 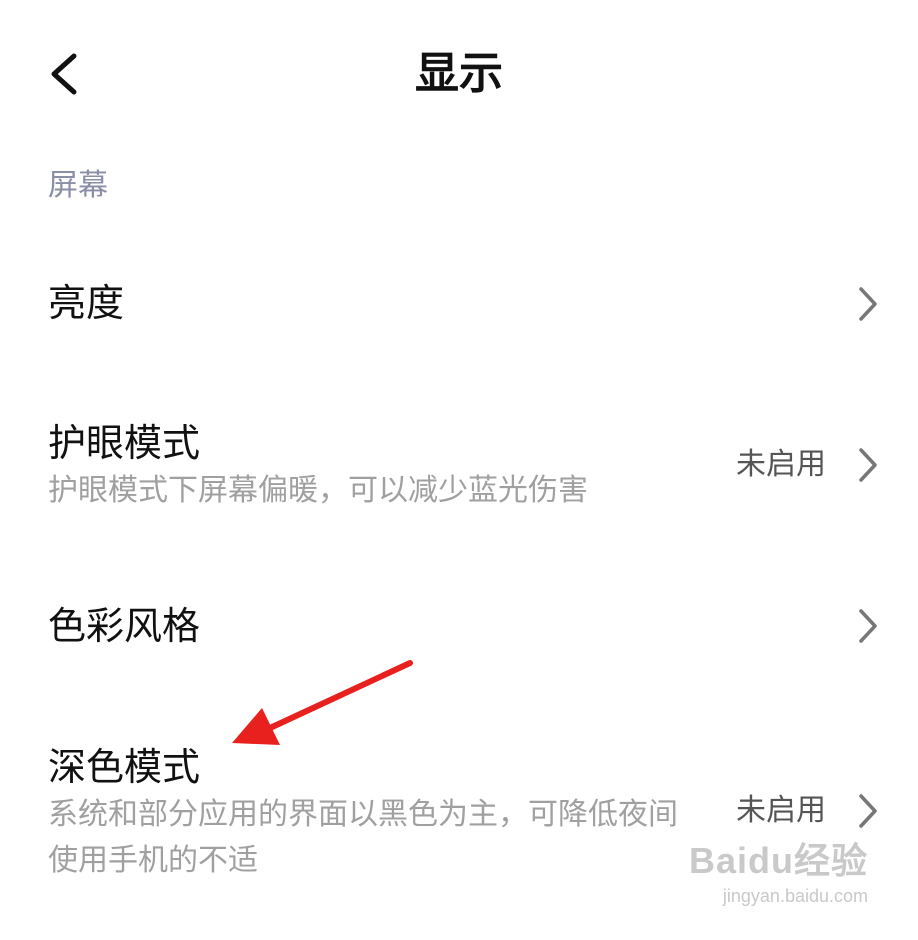 I want to click on watermark-brand: Baidu经验, so click(x=778, y=860).